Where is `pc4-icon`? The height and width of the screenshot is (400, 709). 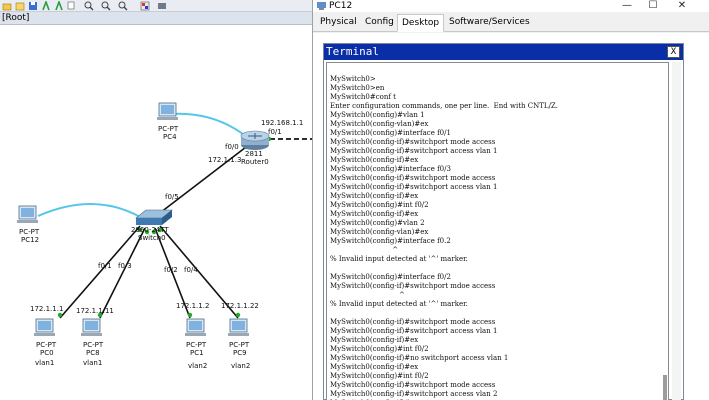
pc4-icon is located at coordinates (167, 111).